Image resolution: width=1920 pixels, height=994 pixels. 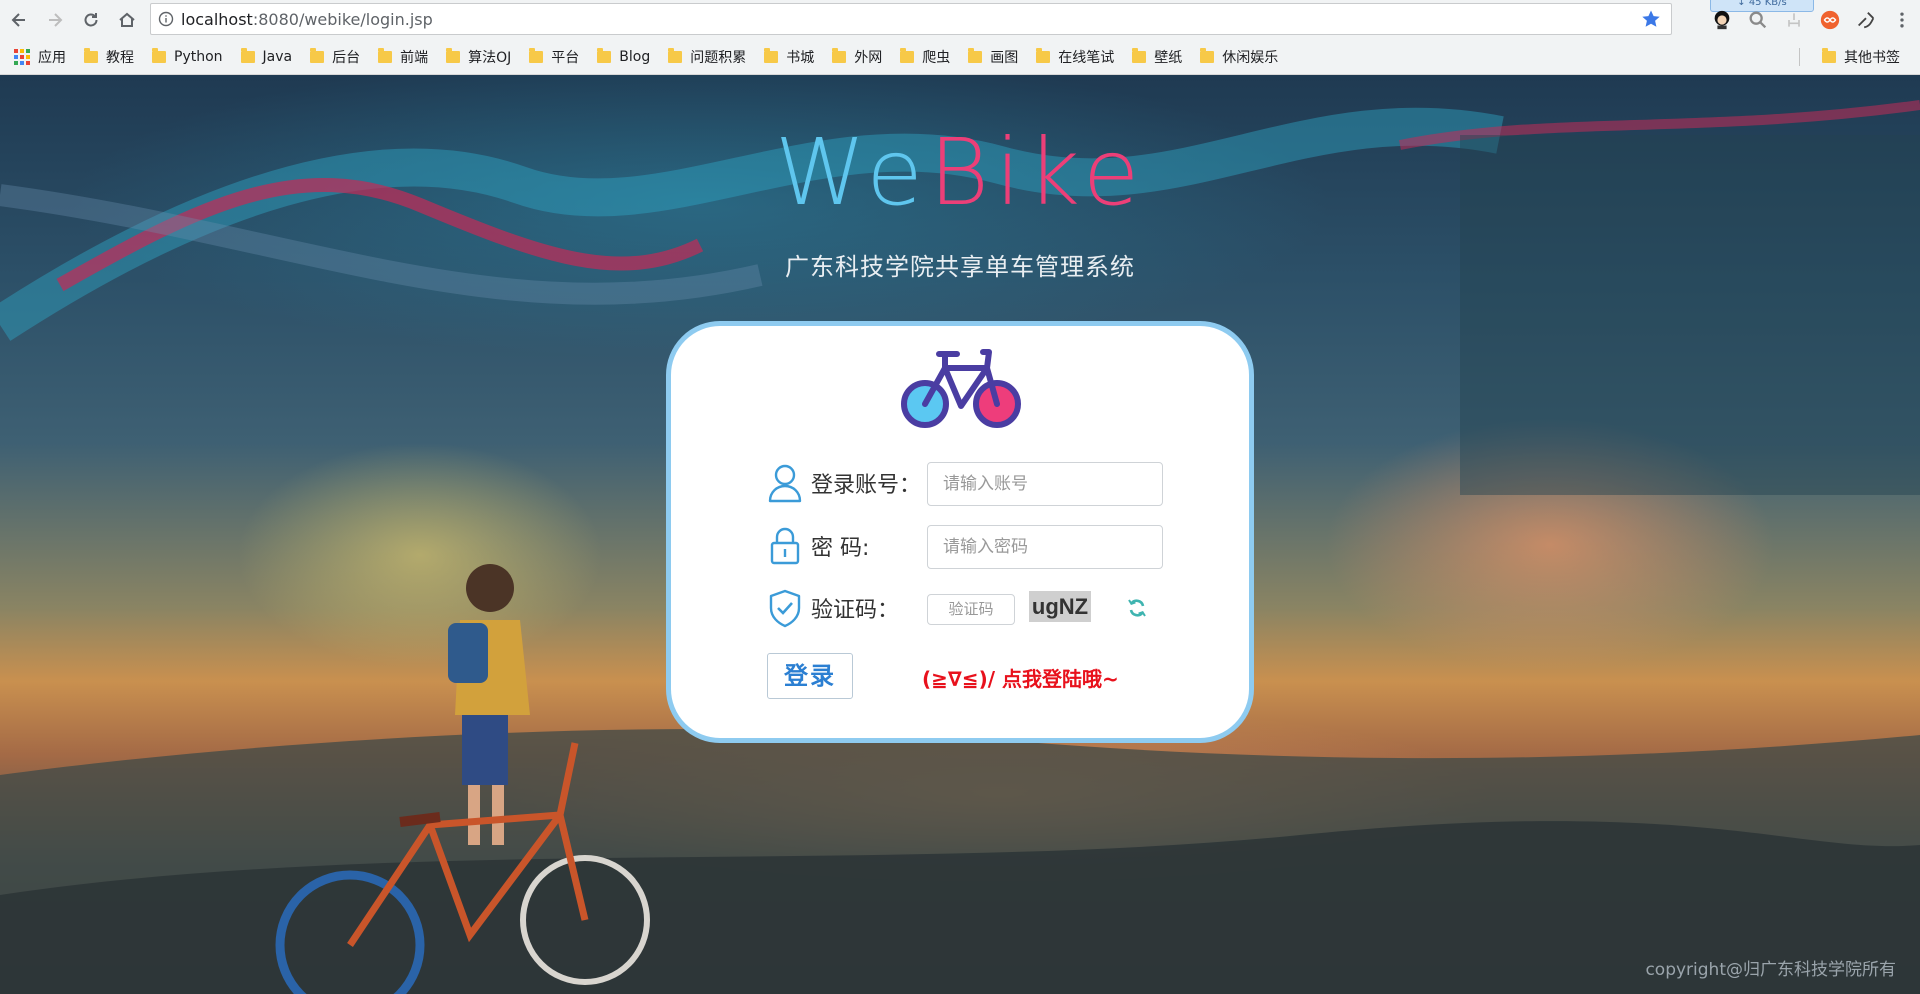 I want to click on bookmark-apps: 应用, so click(x=33, y=57).